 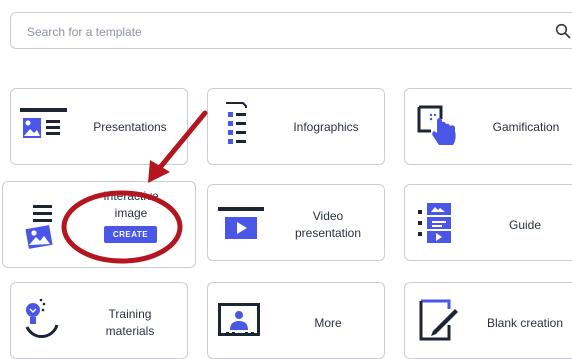 I want to click on infographic-icon, so click(x=236, y=123).